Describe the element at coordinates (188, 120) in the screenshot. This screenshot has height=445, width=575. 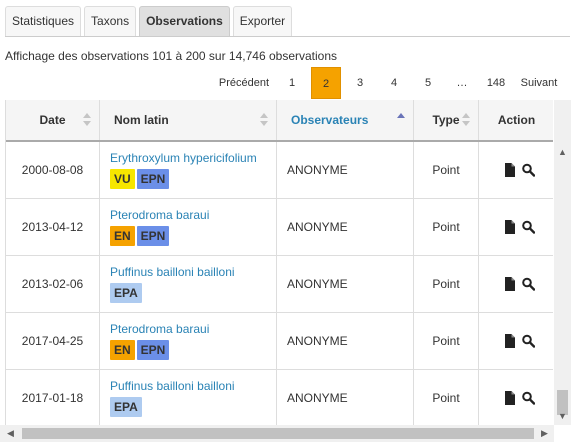
I see `column-header-nom-latin: Nom latin` at that location.